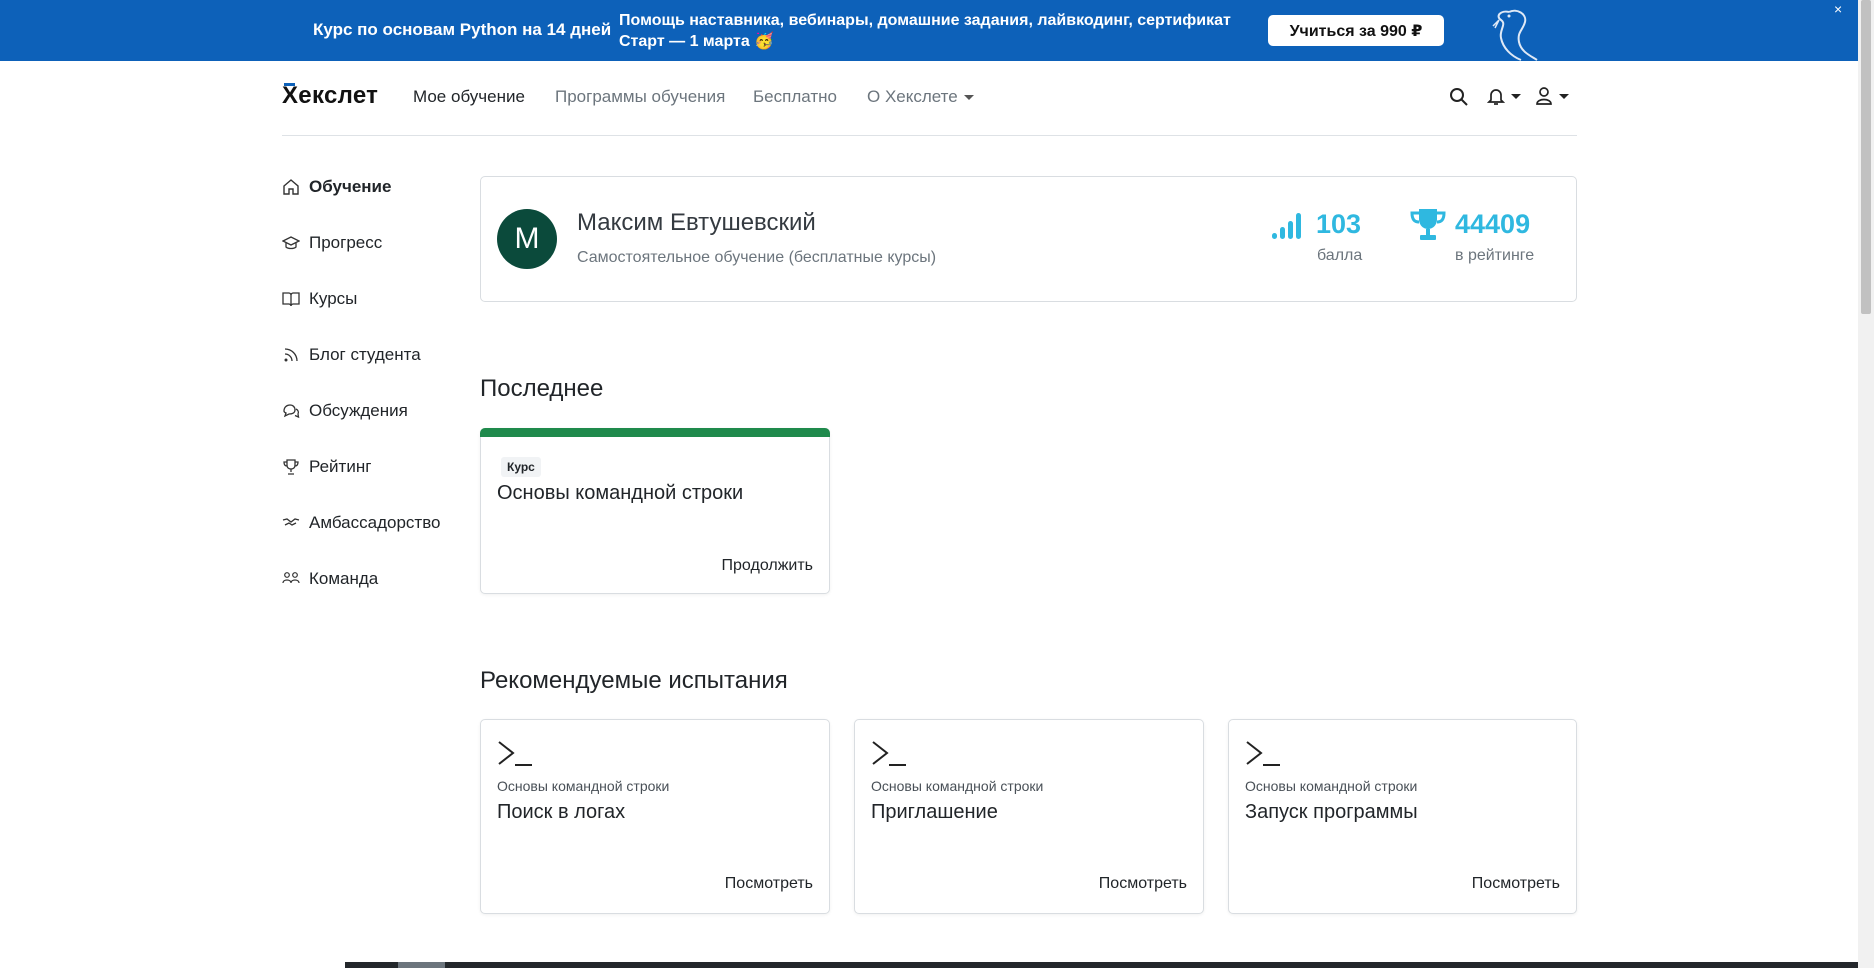 The width and height of the screenshot is (1874, 968). I want to click on challenges-section-title: Рекомендуемые испытания, so click(634, 680).